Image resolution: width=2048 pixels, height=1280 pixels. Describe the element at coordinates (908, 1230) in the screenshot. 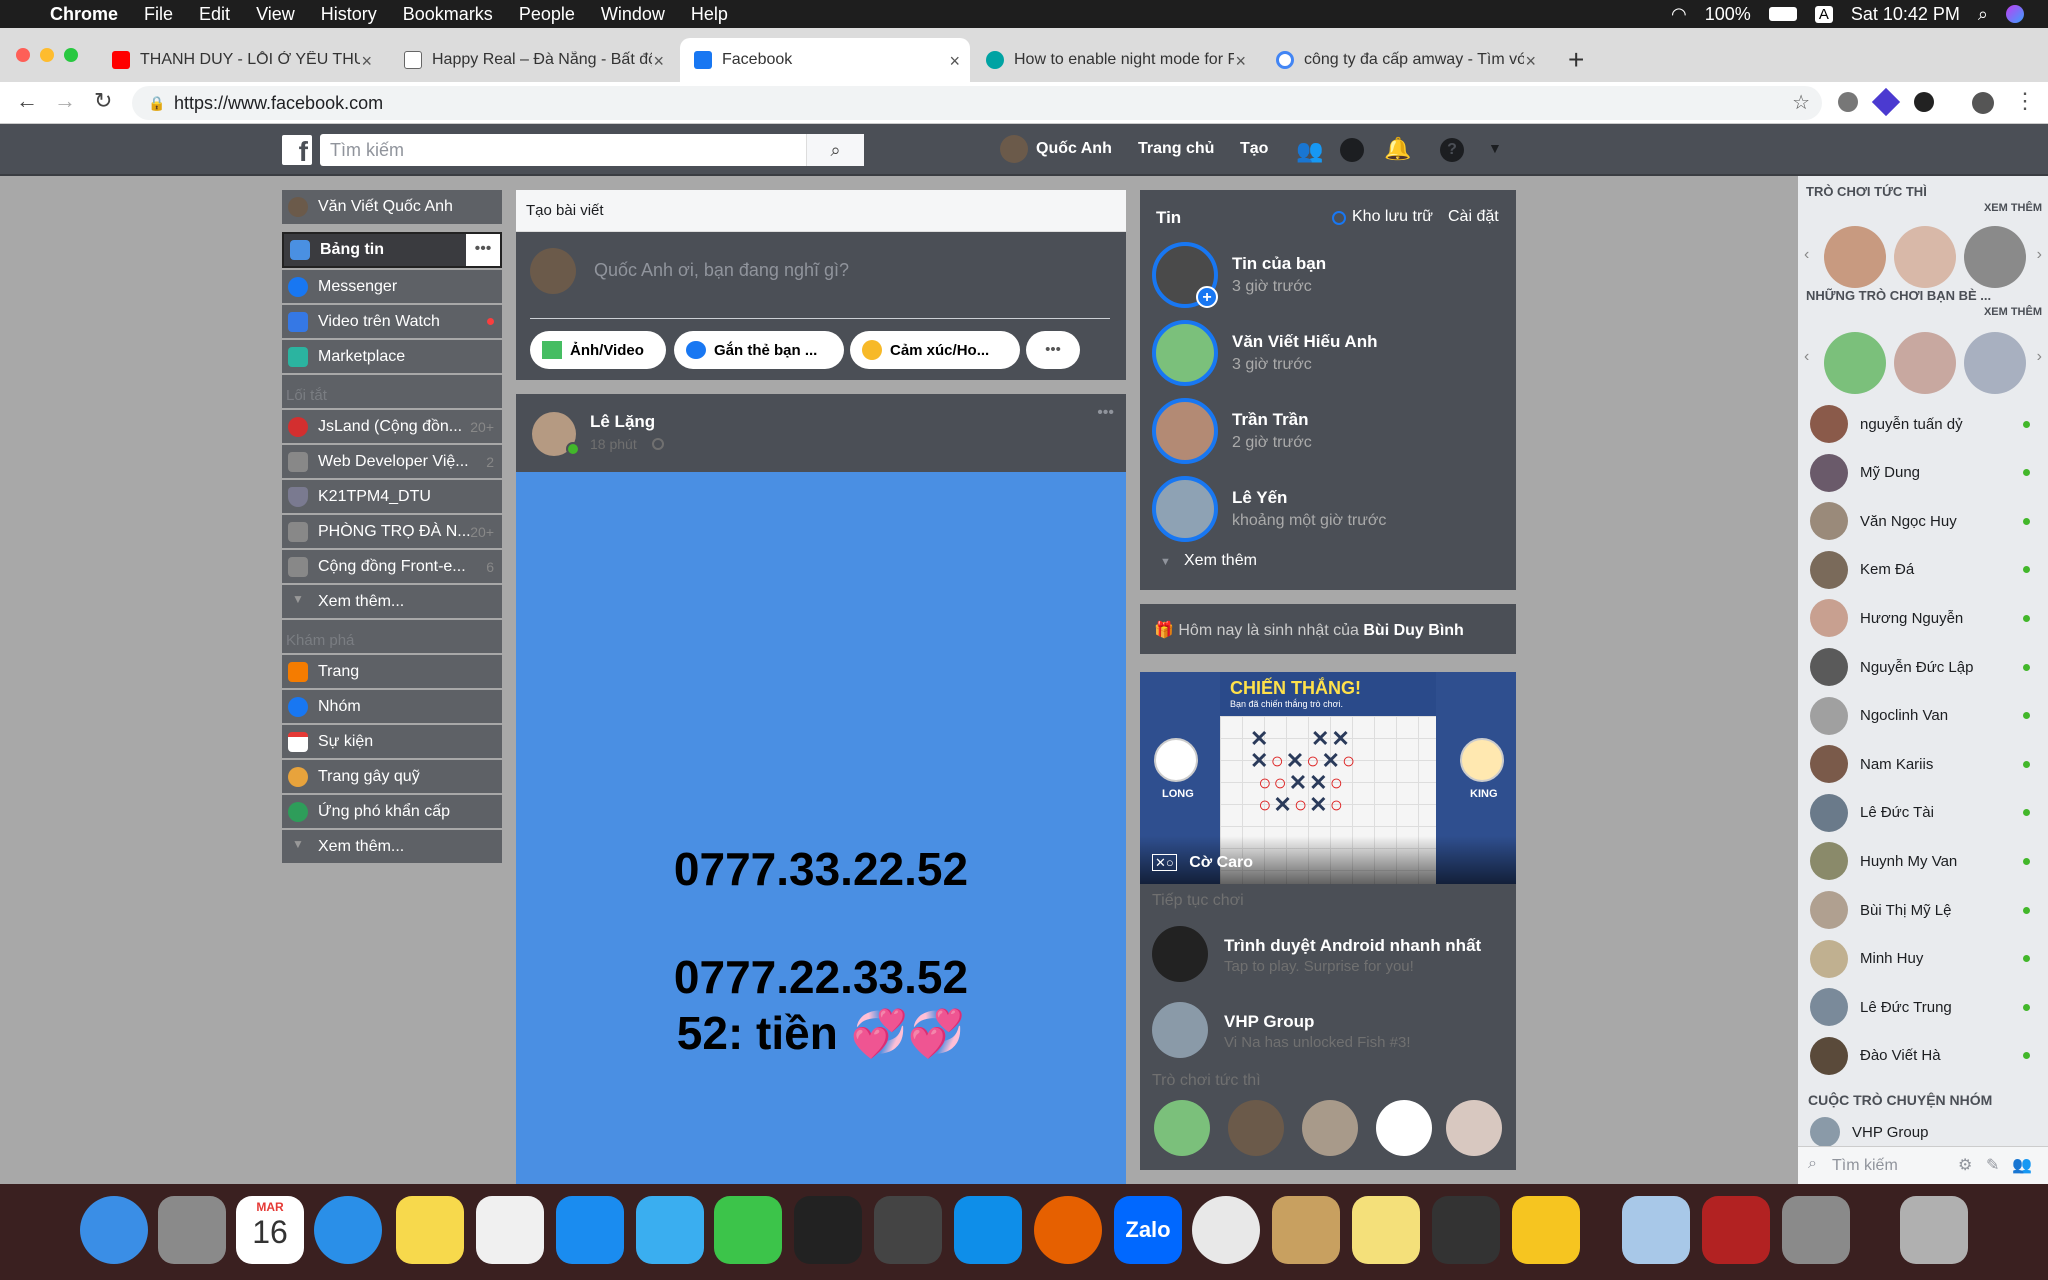

I see `sublime-icon` at that location.